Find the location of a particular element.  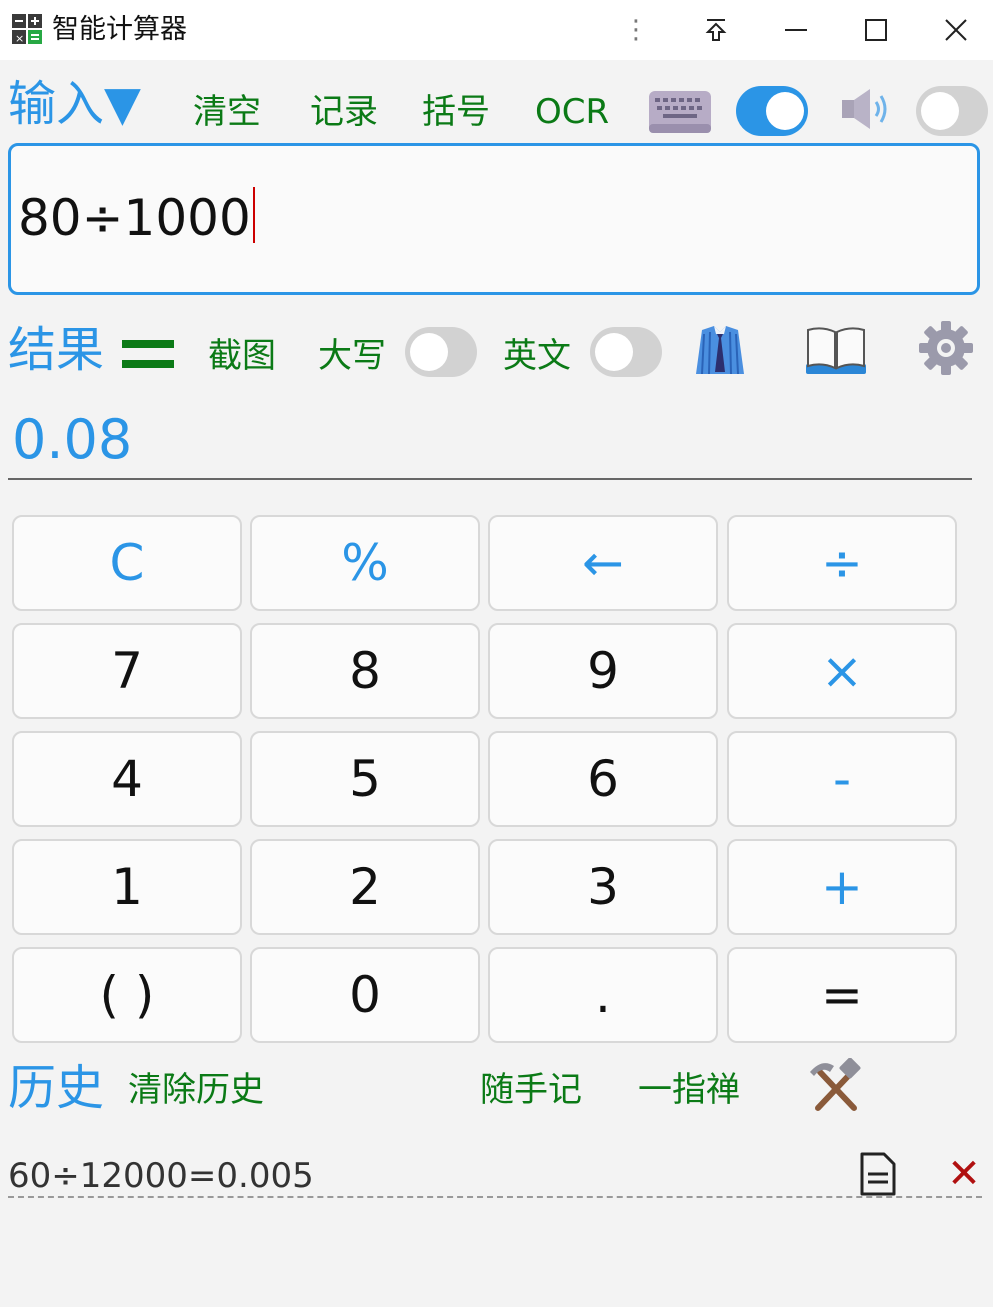

pin-on-top-icon is located at coordinates (716, 30).